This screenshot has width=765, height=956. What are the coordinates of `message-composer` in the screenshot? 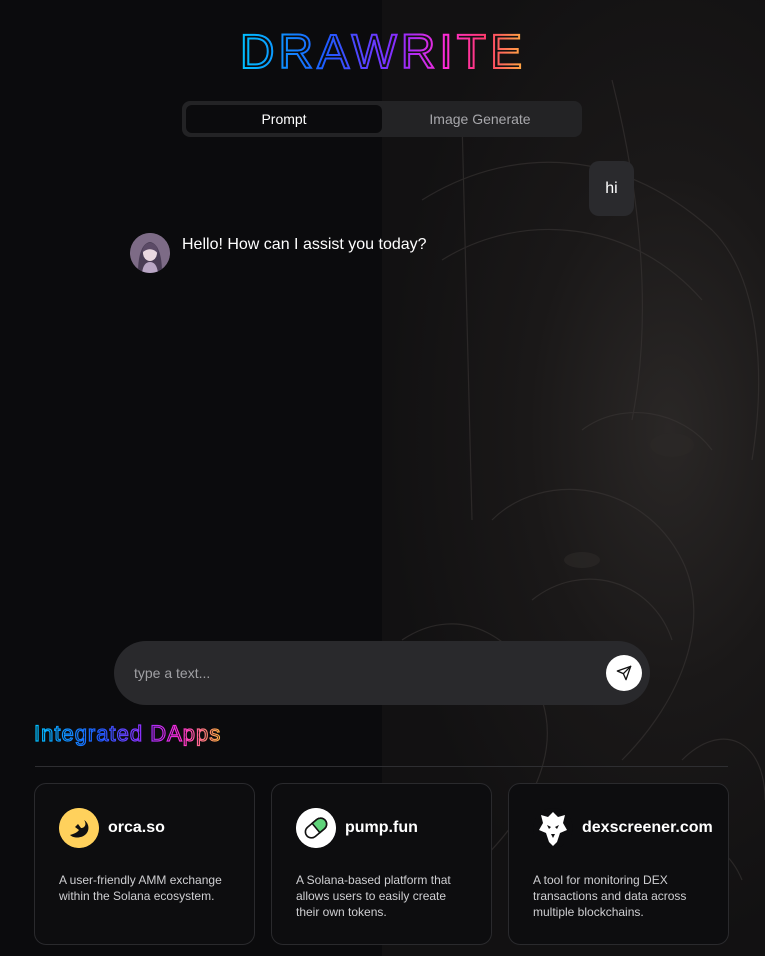 It's located at (382, 673).